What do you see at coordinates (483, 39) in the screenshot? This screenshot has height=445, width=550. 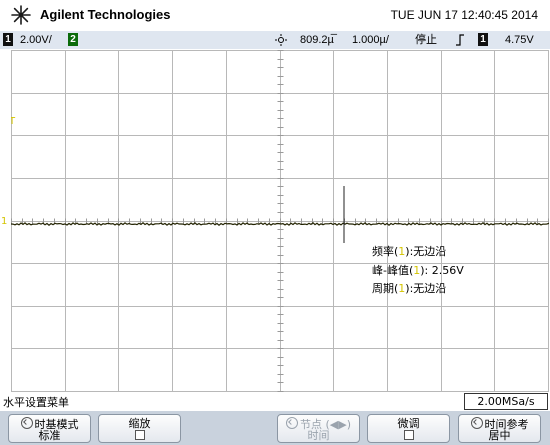 I see `trigger-source-badge: 1` at bounding box center [483, 39].